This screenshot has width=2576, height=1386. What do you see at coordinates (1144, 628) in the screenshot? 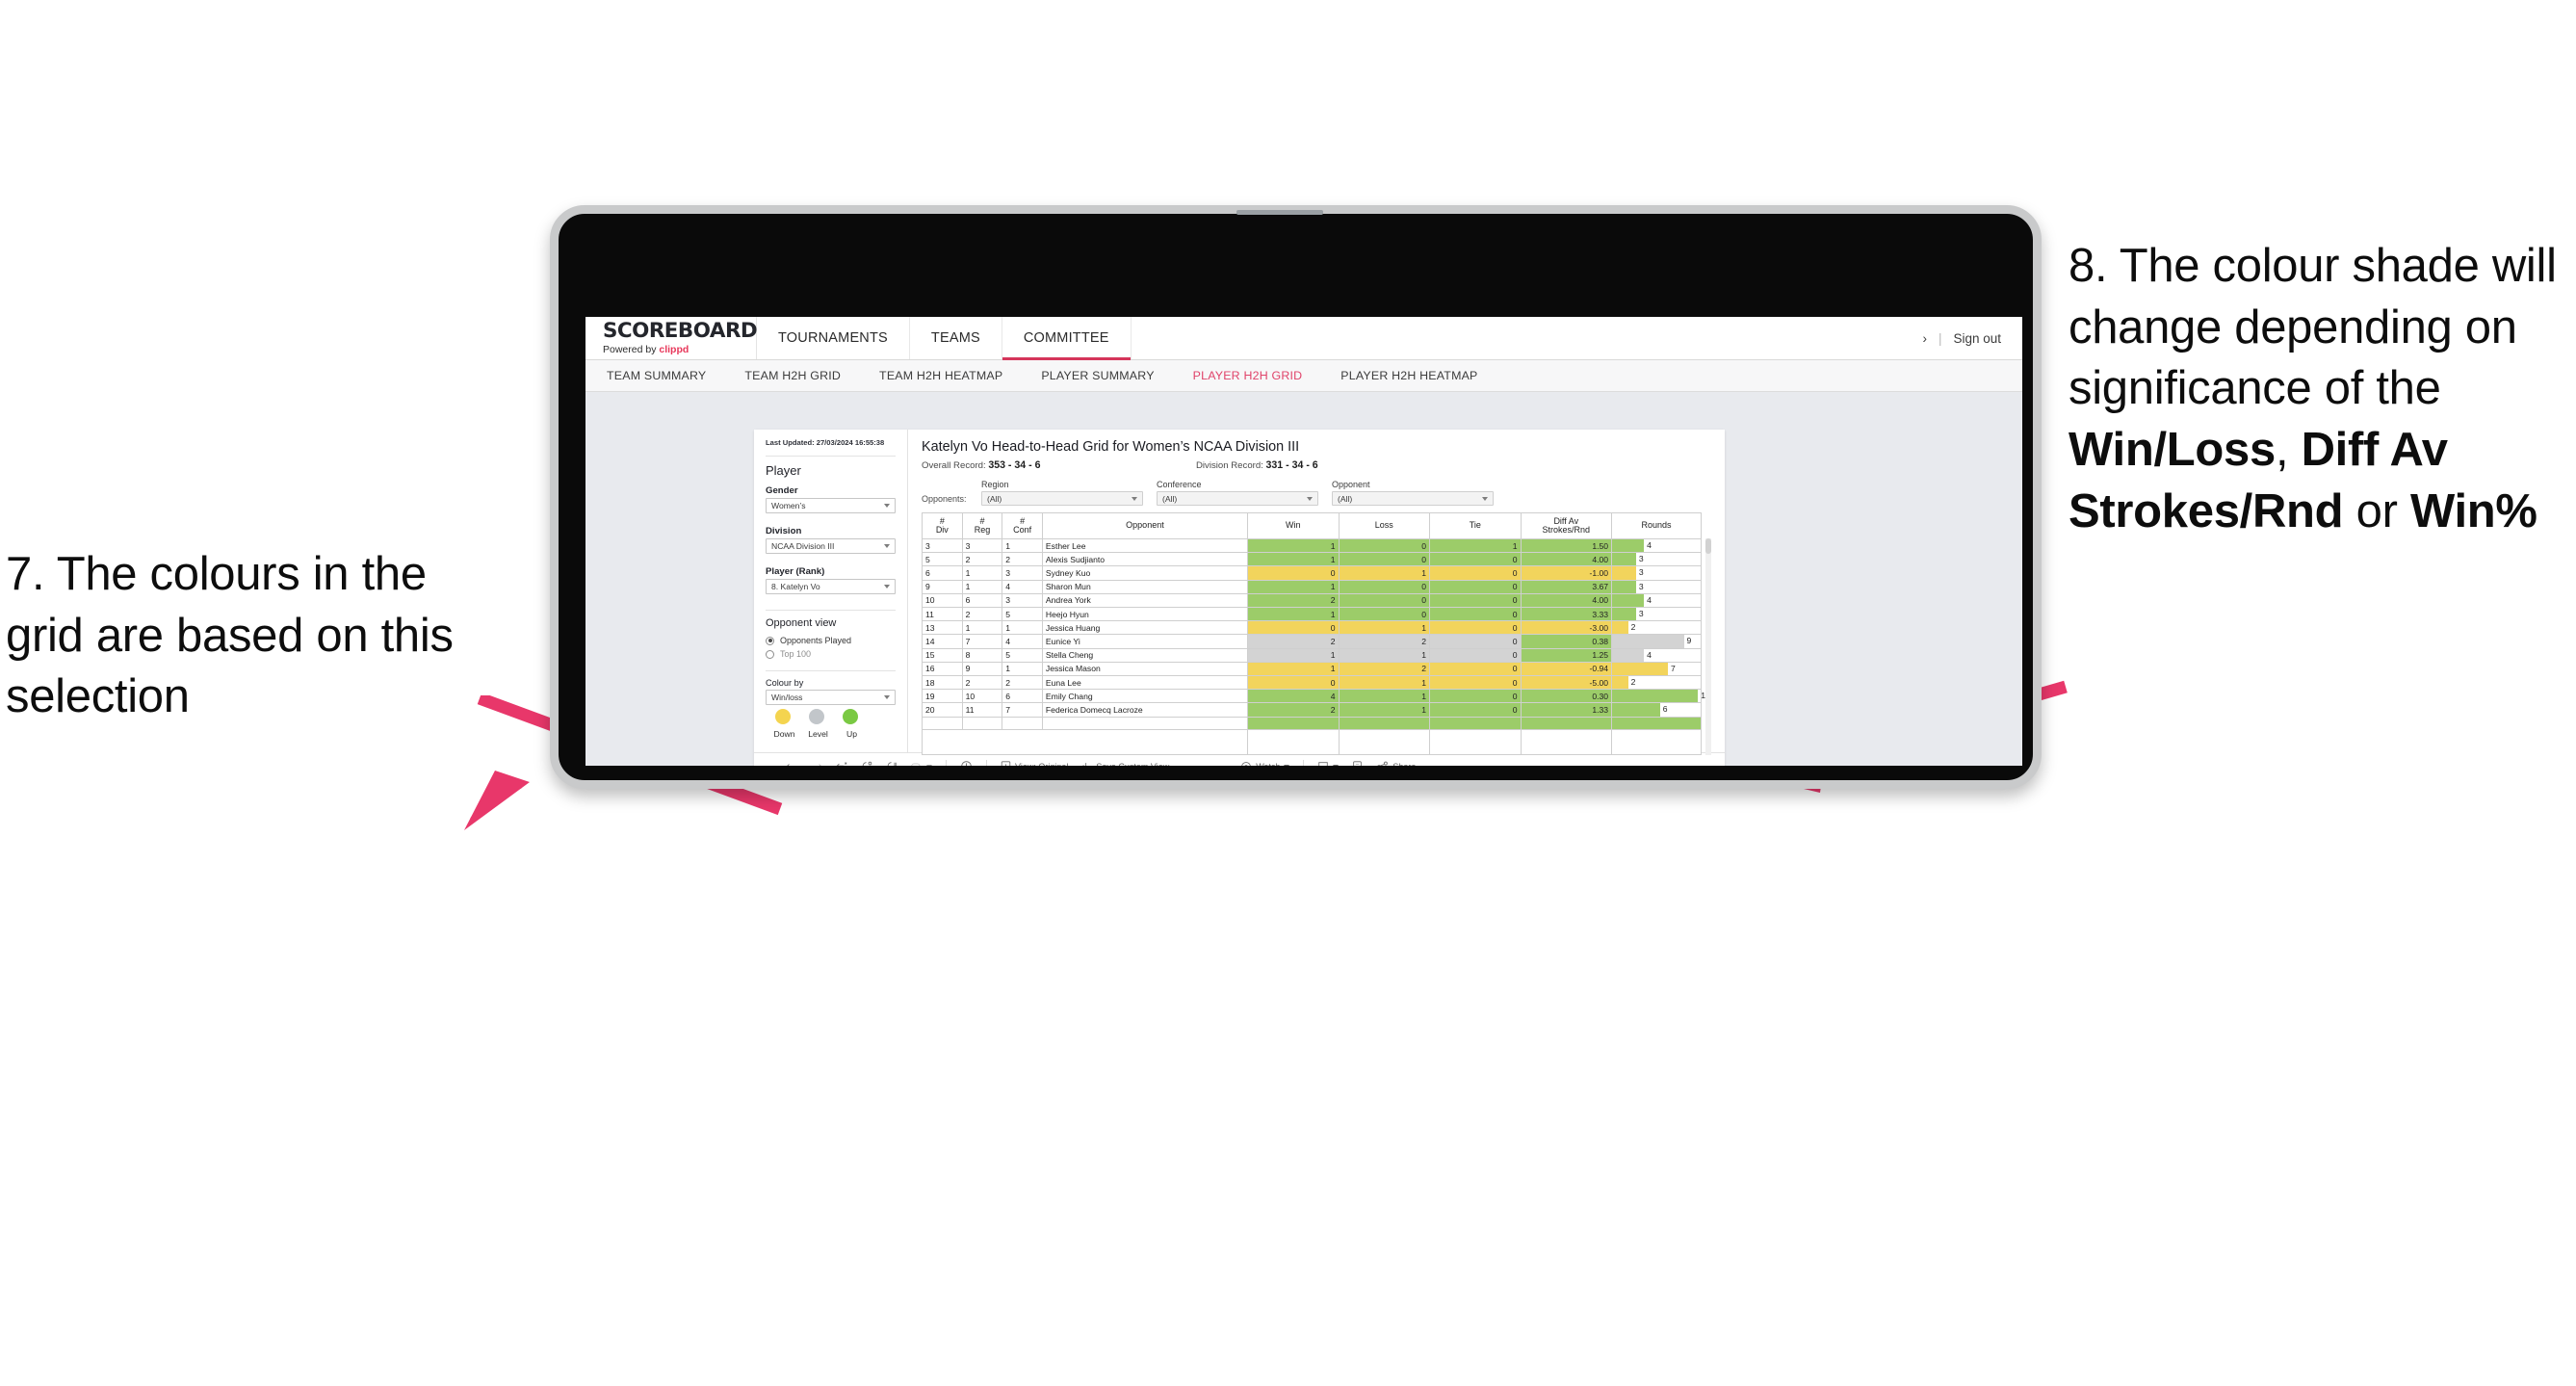
I see `cell-opponent: Jessica Huang` at bounding box center [1144, 628].